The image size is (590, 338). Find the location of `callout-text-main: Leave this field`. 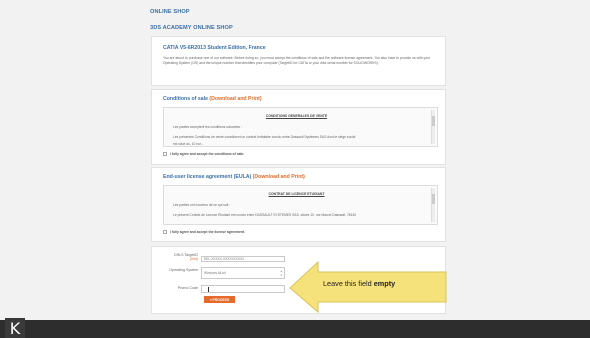

callout-text-main: Leave this field is located at coordinates (348, 283).